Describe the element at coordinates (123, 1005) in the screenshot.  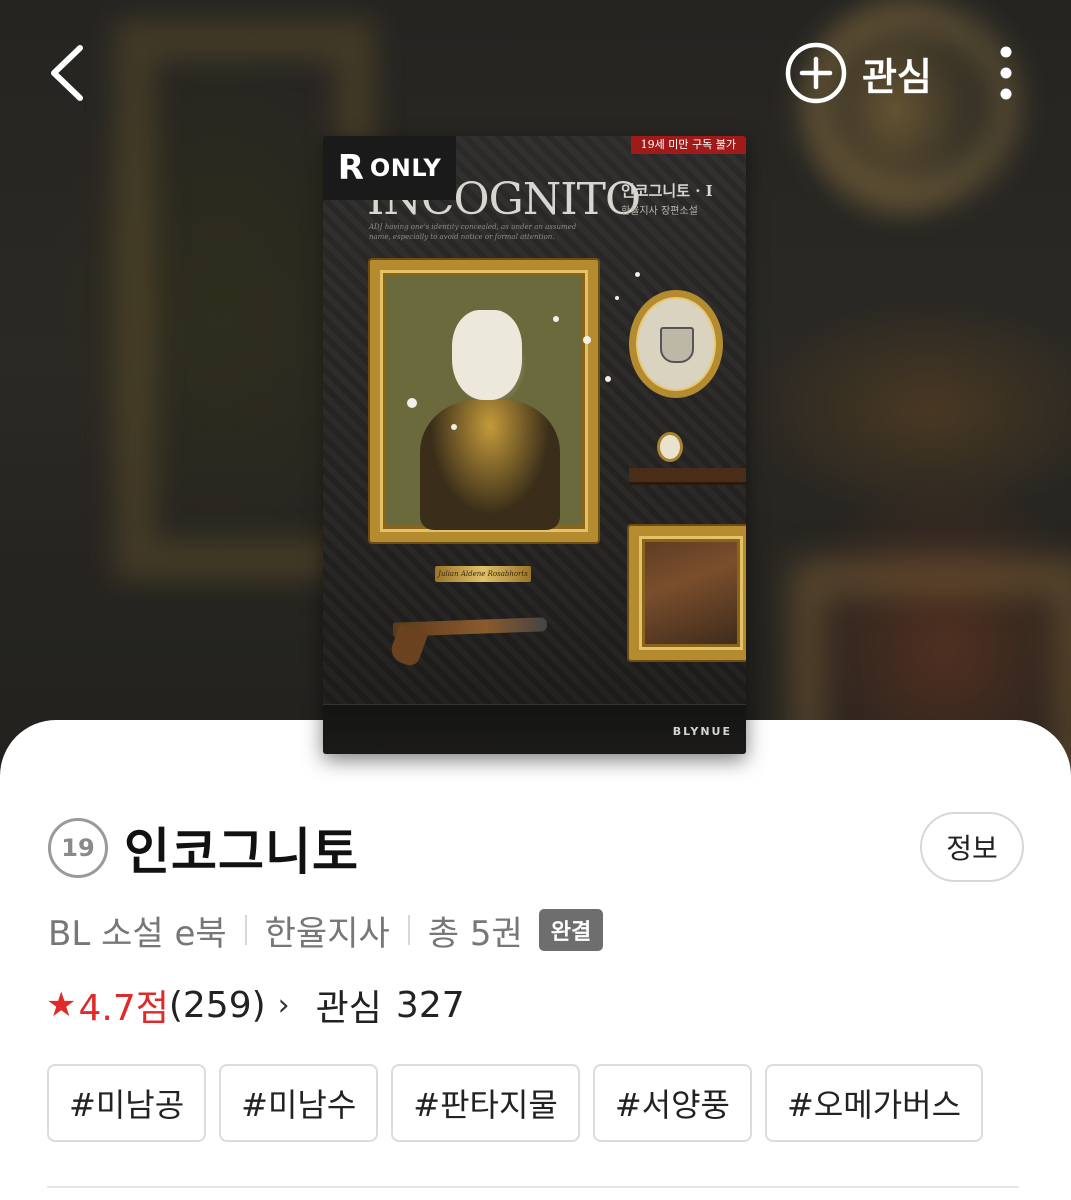
I see `rating-score: 4.7점` at that location.